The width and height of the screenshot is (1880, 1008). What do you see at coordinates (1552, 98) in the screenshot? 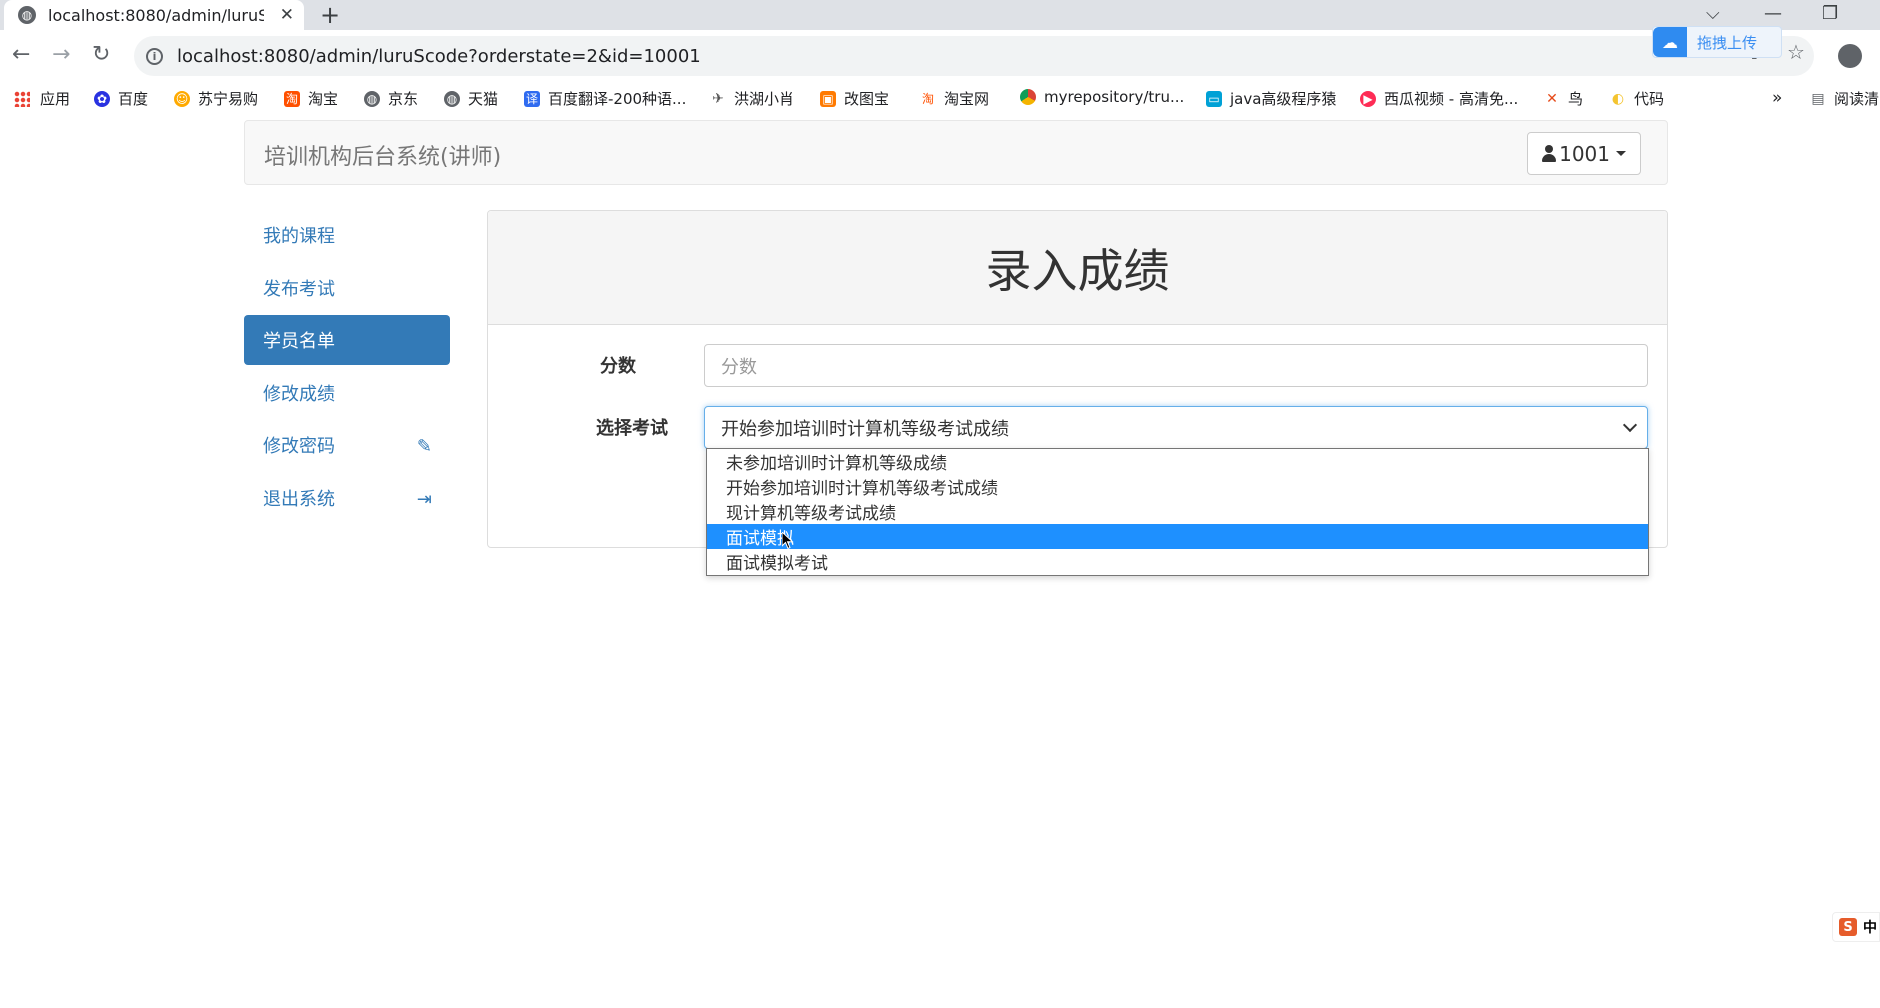
I see `bird-icon: ✕` at bounding box center [1552, 98].